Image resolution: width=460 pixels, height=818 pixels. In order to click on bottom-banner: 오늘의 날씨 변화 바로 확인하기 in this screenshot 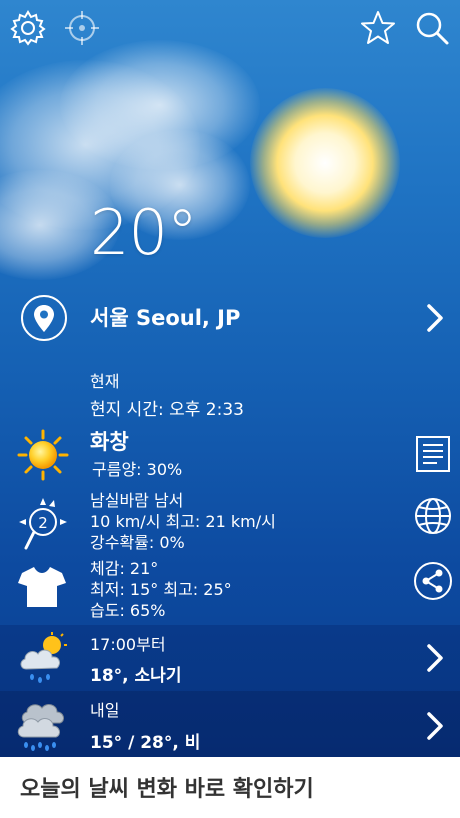, I will do `click(230, 787)`.